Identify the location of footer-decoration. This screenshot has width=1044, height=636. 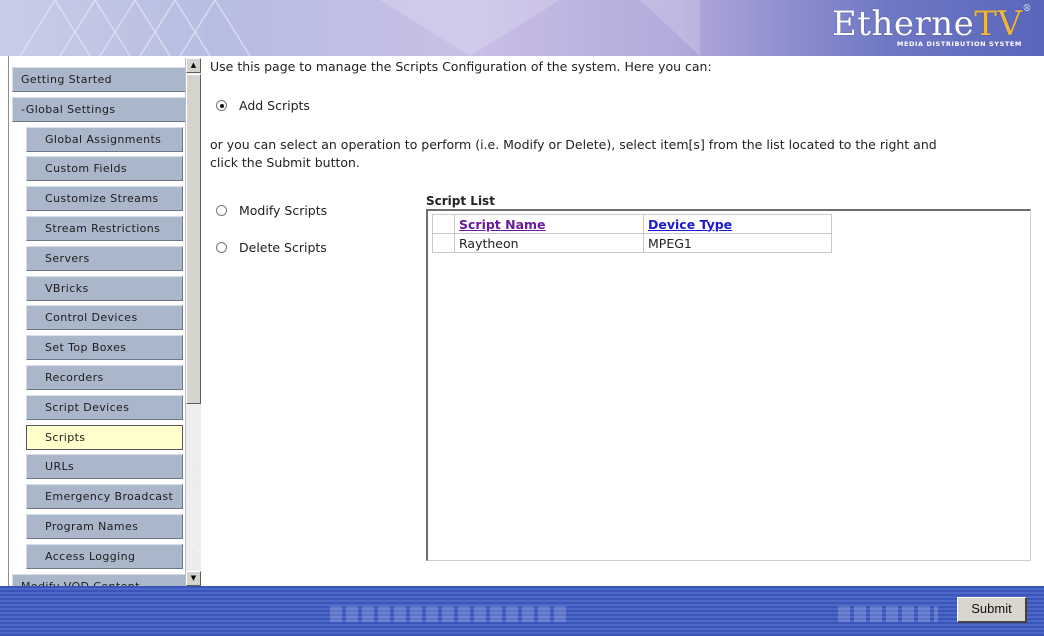
(450, 614).